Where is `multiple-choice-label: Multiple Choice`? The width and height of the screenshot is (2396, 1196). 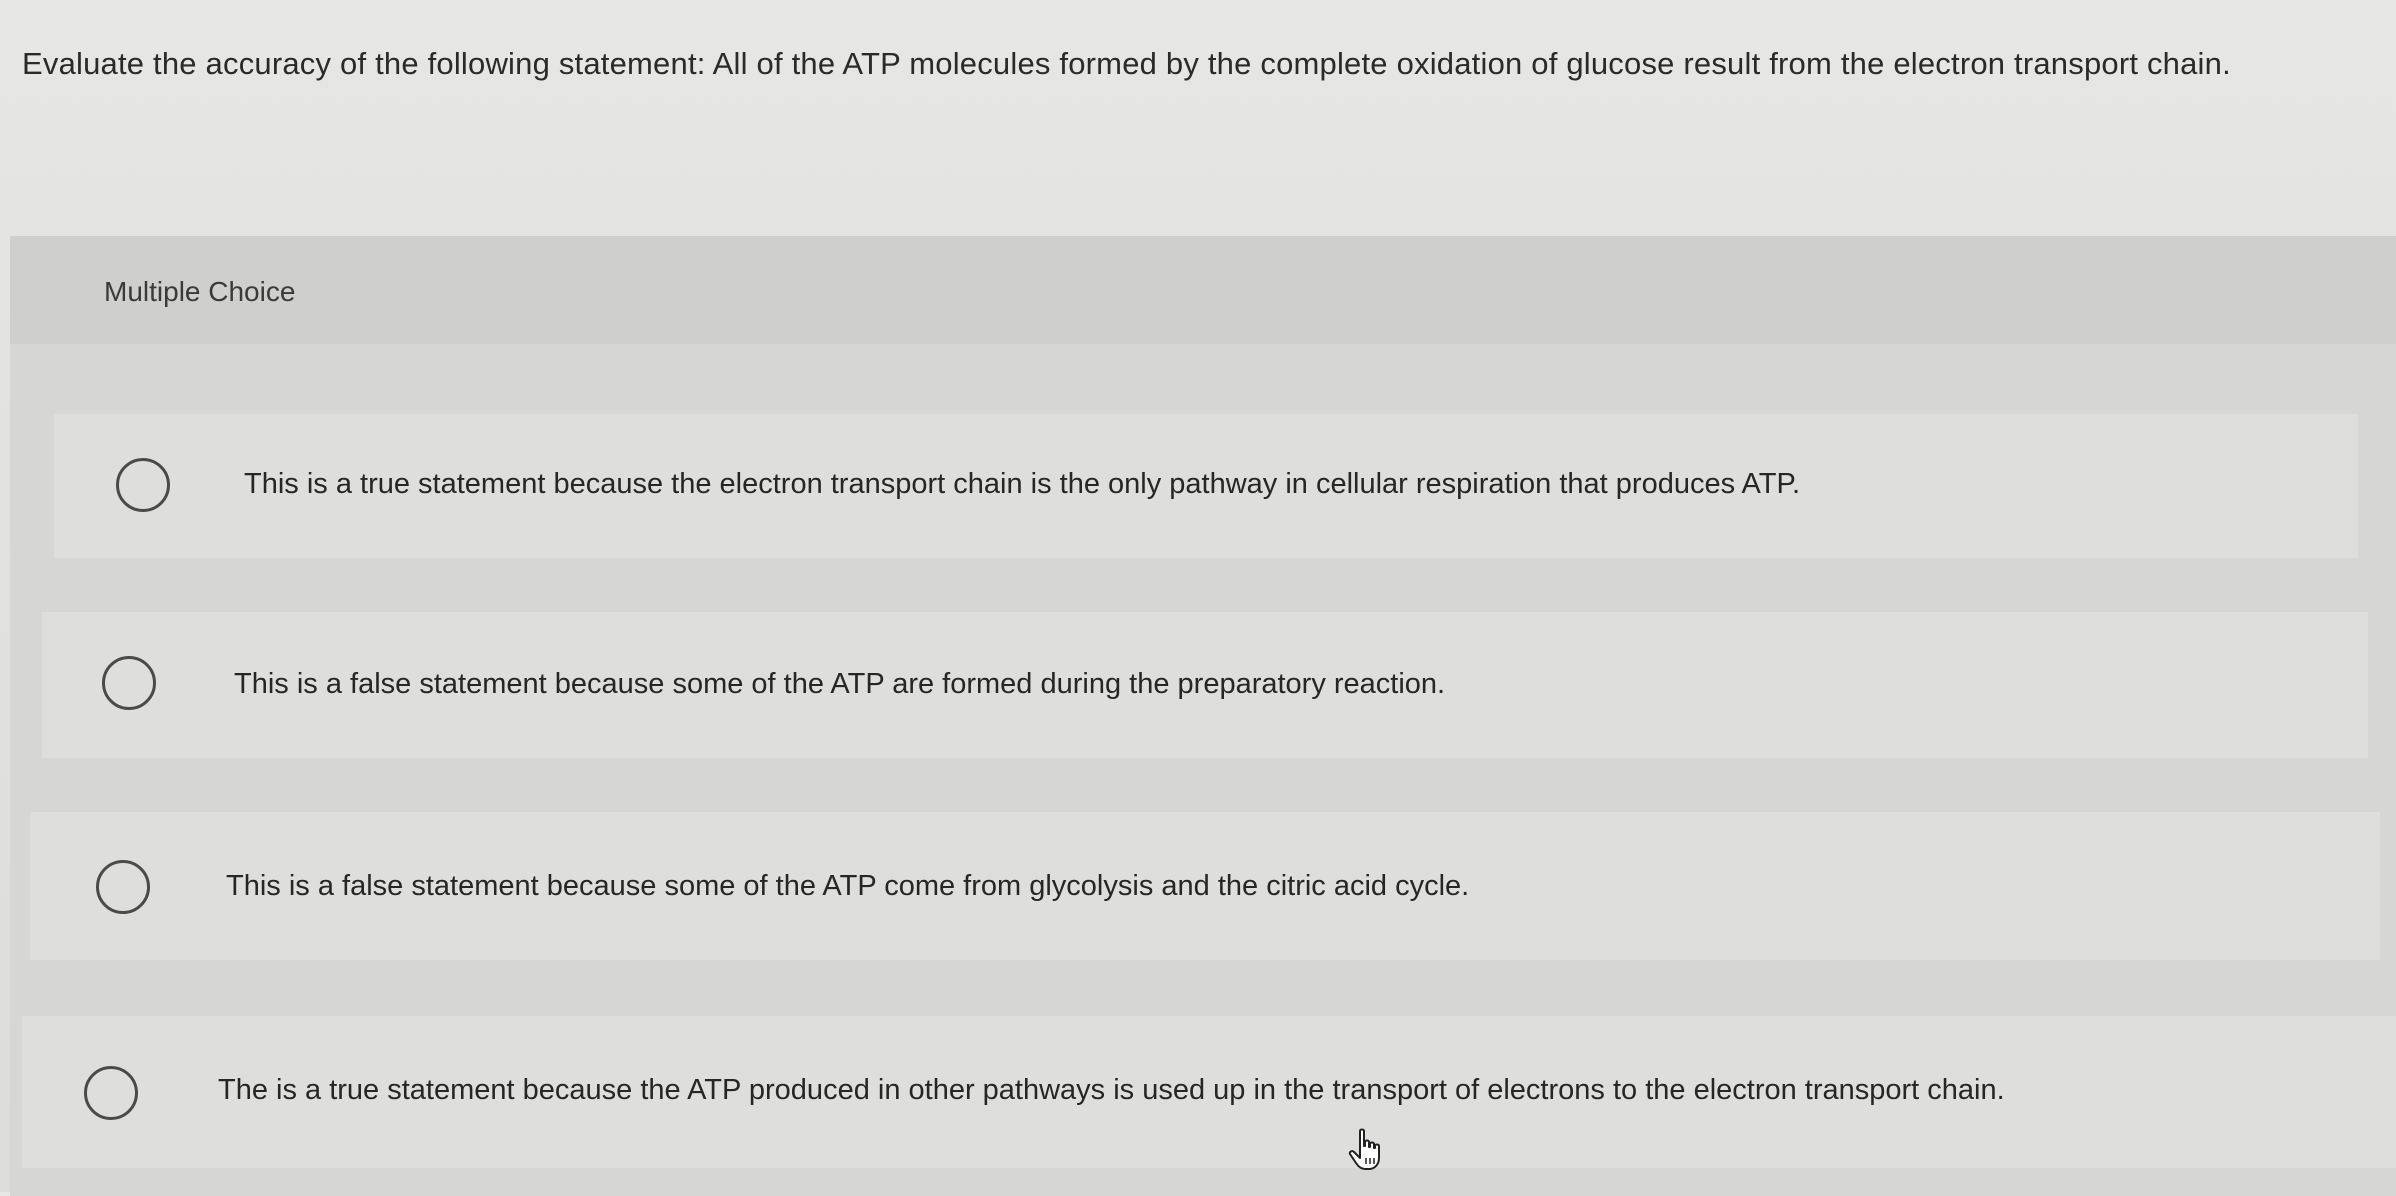 multiple-choice-label: Multiple Choice is located at coordinates (200, 291).